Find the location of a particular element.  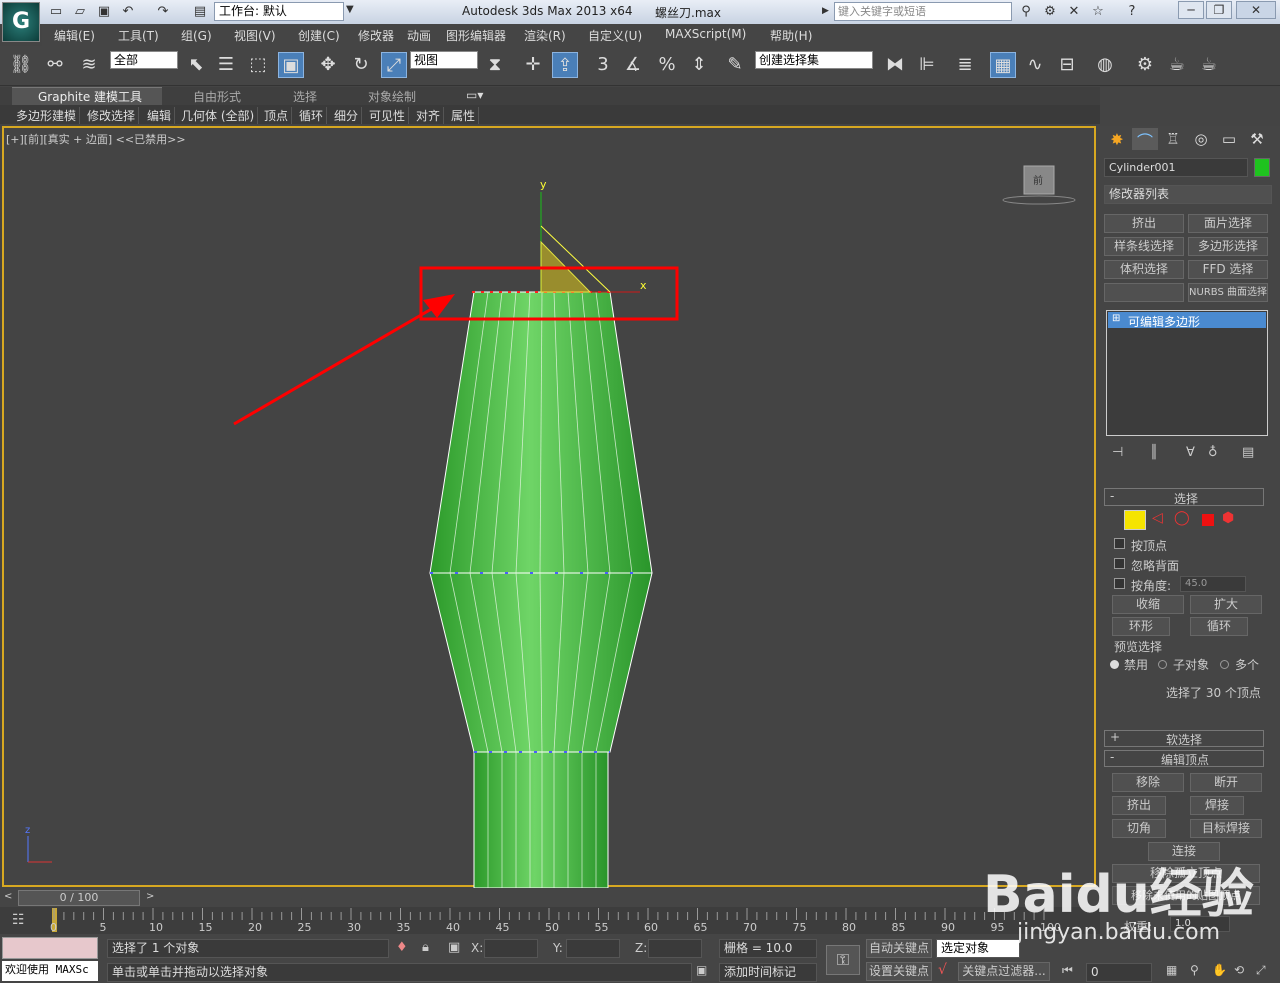

search-input: 键入关键字或短语 is located at coordinates (923, 11).